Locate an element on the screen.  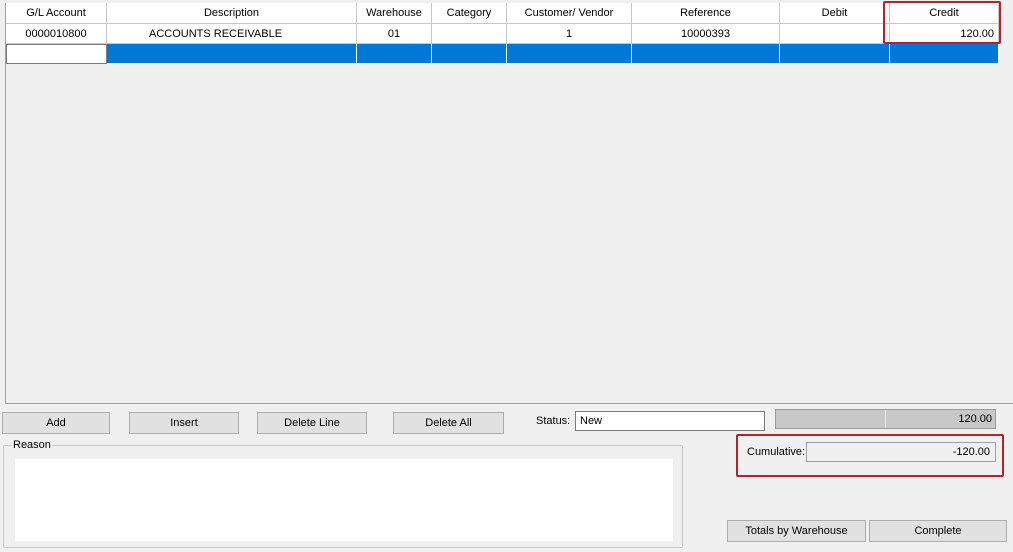
reason-textarea is located at coordinates (344, 500).